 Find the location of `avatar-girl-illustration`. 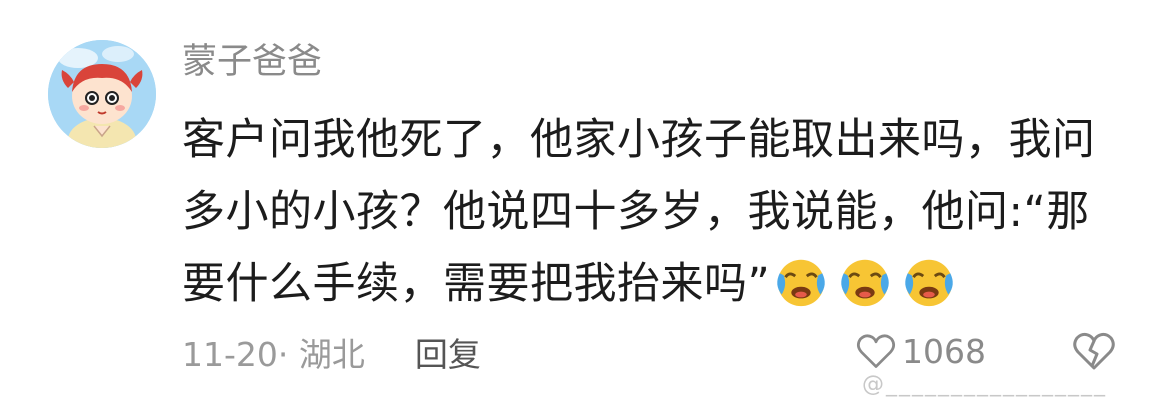

avatar-girl-illustration is located at coordinates (102, 94).